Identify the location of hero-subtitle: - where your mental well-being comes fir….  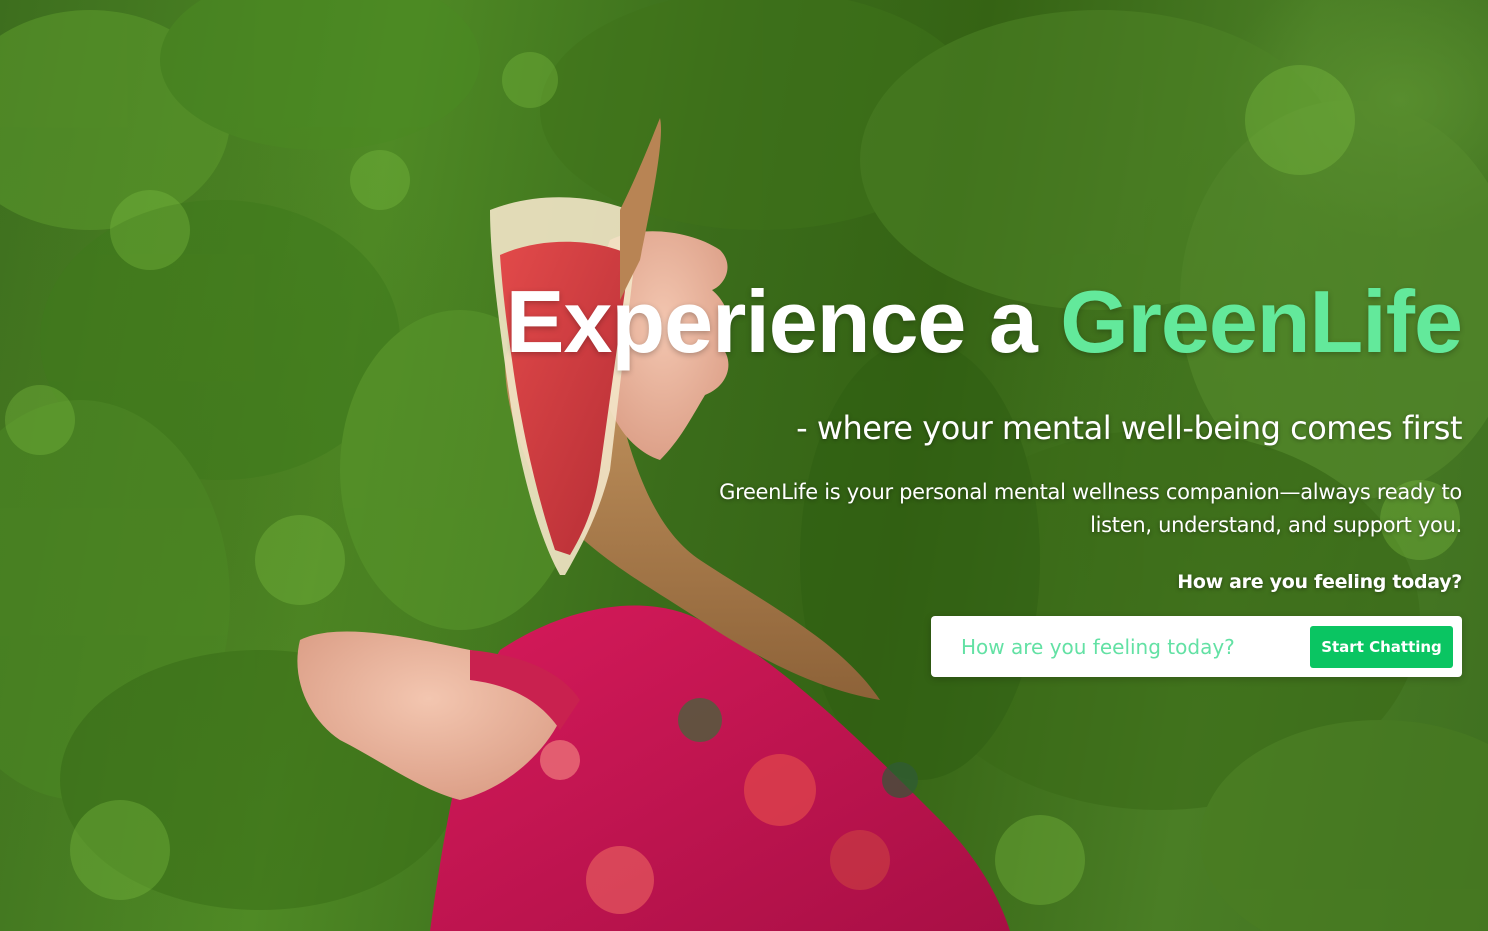
(1129, 428).